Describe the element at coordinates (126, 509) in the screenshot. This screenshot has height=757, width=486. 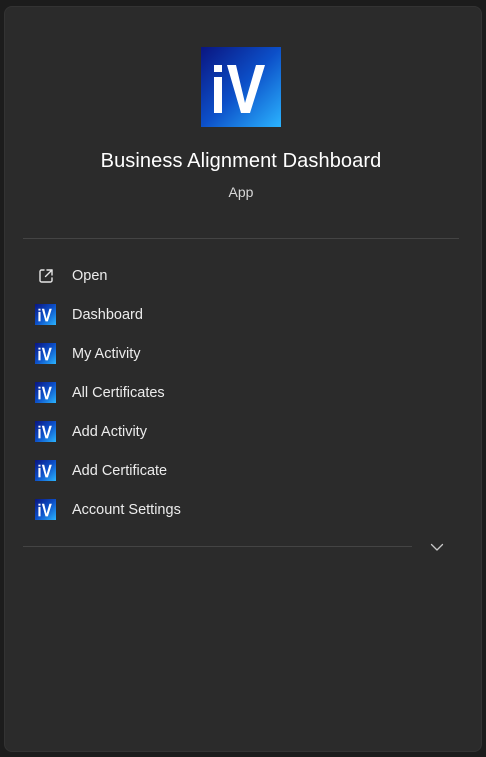
I see `menu-item-label: Account Settings` at that location.